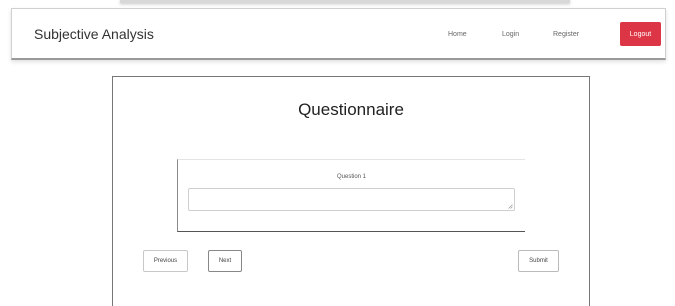 This screenshot has width=675, height=306. Describe the element at coordinates (510, 34) in the screenshot. I see `nav-link-login: Login` at that location.